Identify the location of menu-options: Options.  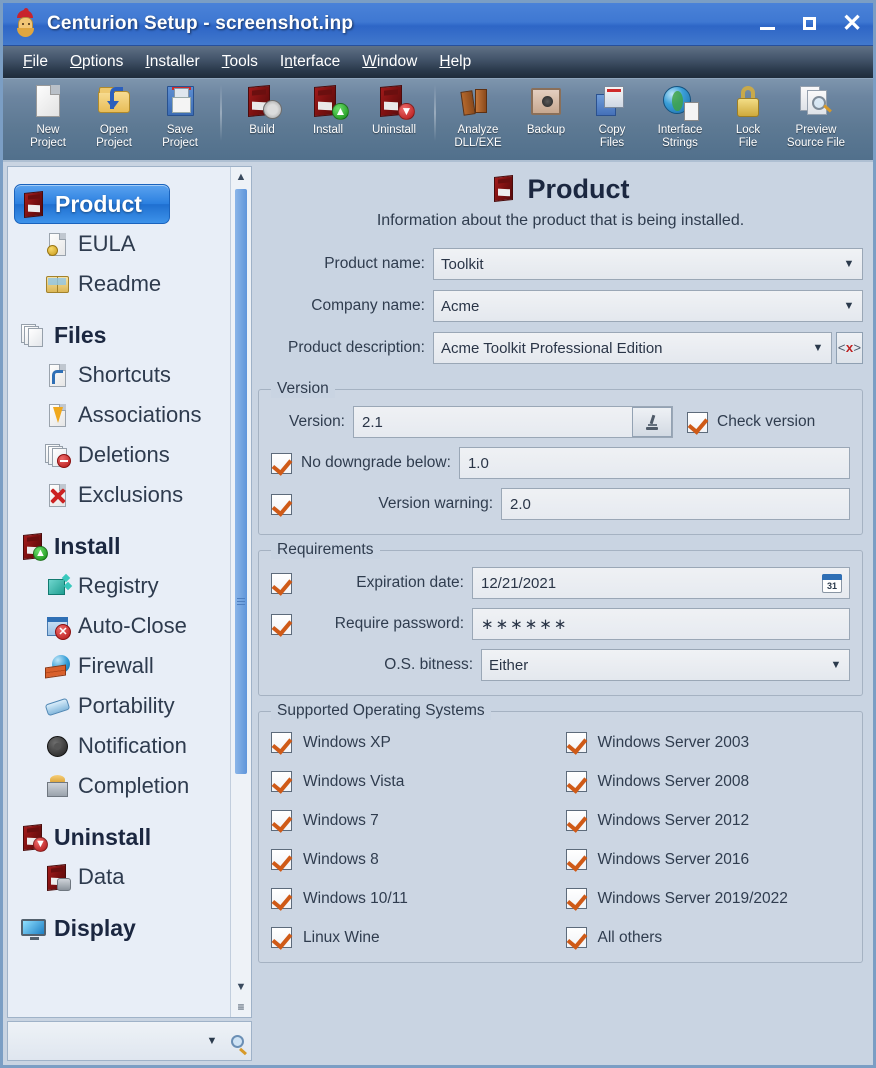
(96, 62).